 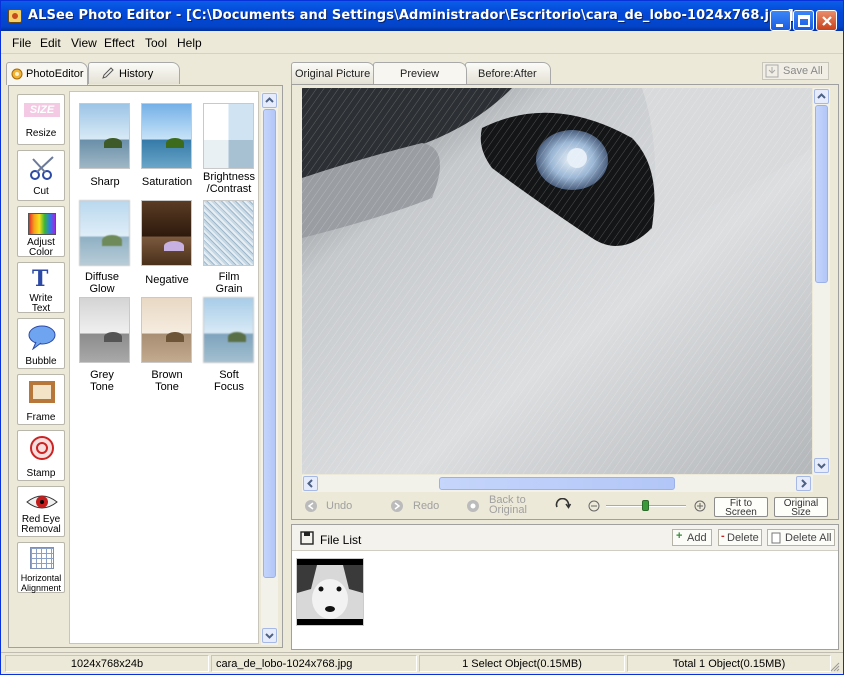 What do you see at coordinates (102, 277) in the screenshot?
I see `effect-diffuse-label-1: Diffuse` at bounding box center [102, 277].